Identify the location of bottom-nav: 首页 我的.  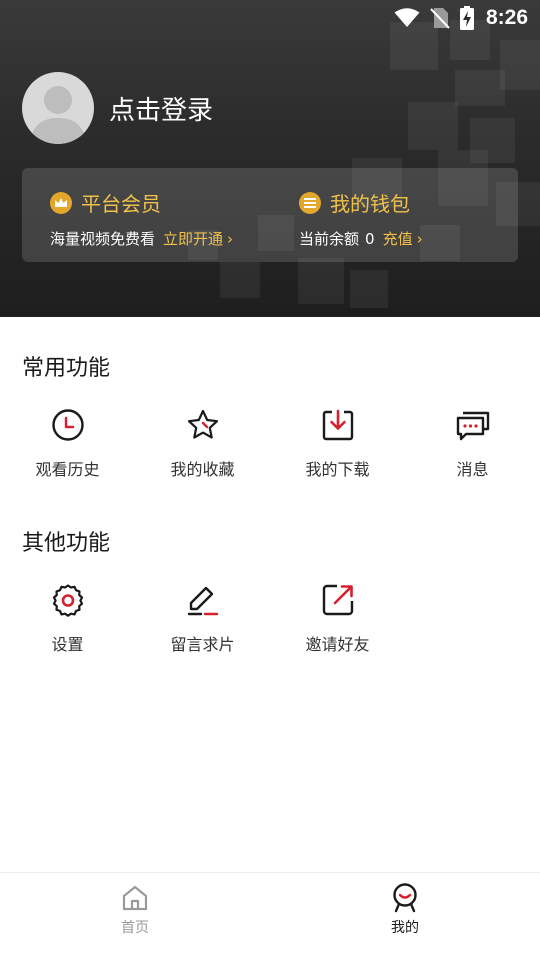
(270, 916).